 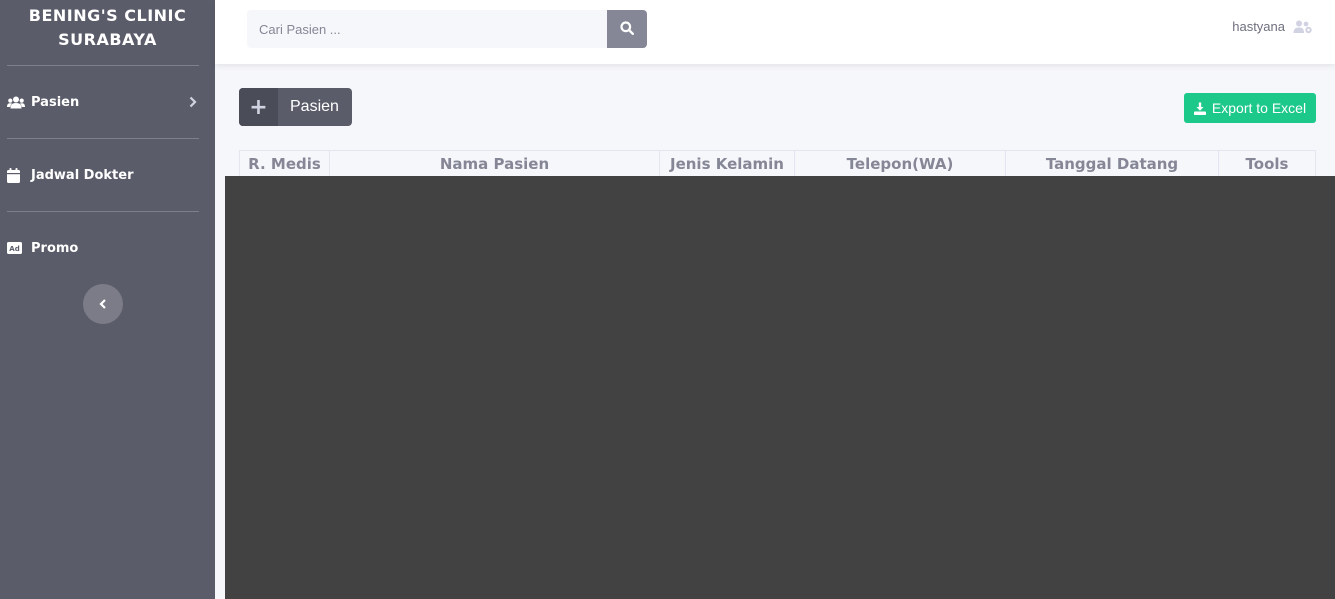 I want to click on column-header: R. Medis, so click(x=285, y=163).